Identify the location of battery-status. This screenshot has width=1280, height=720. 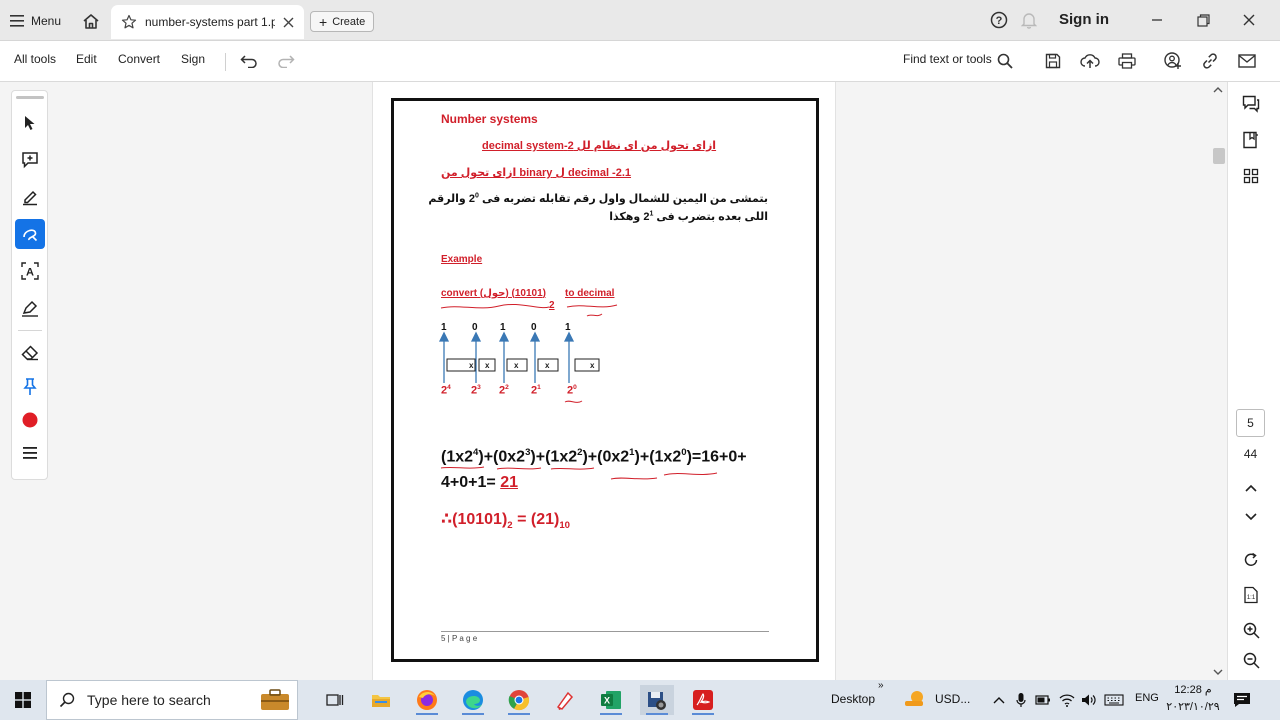
(1043, 700).